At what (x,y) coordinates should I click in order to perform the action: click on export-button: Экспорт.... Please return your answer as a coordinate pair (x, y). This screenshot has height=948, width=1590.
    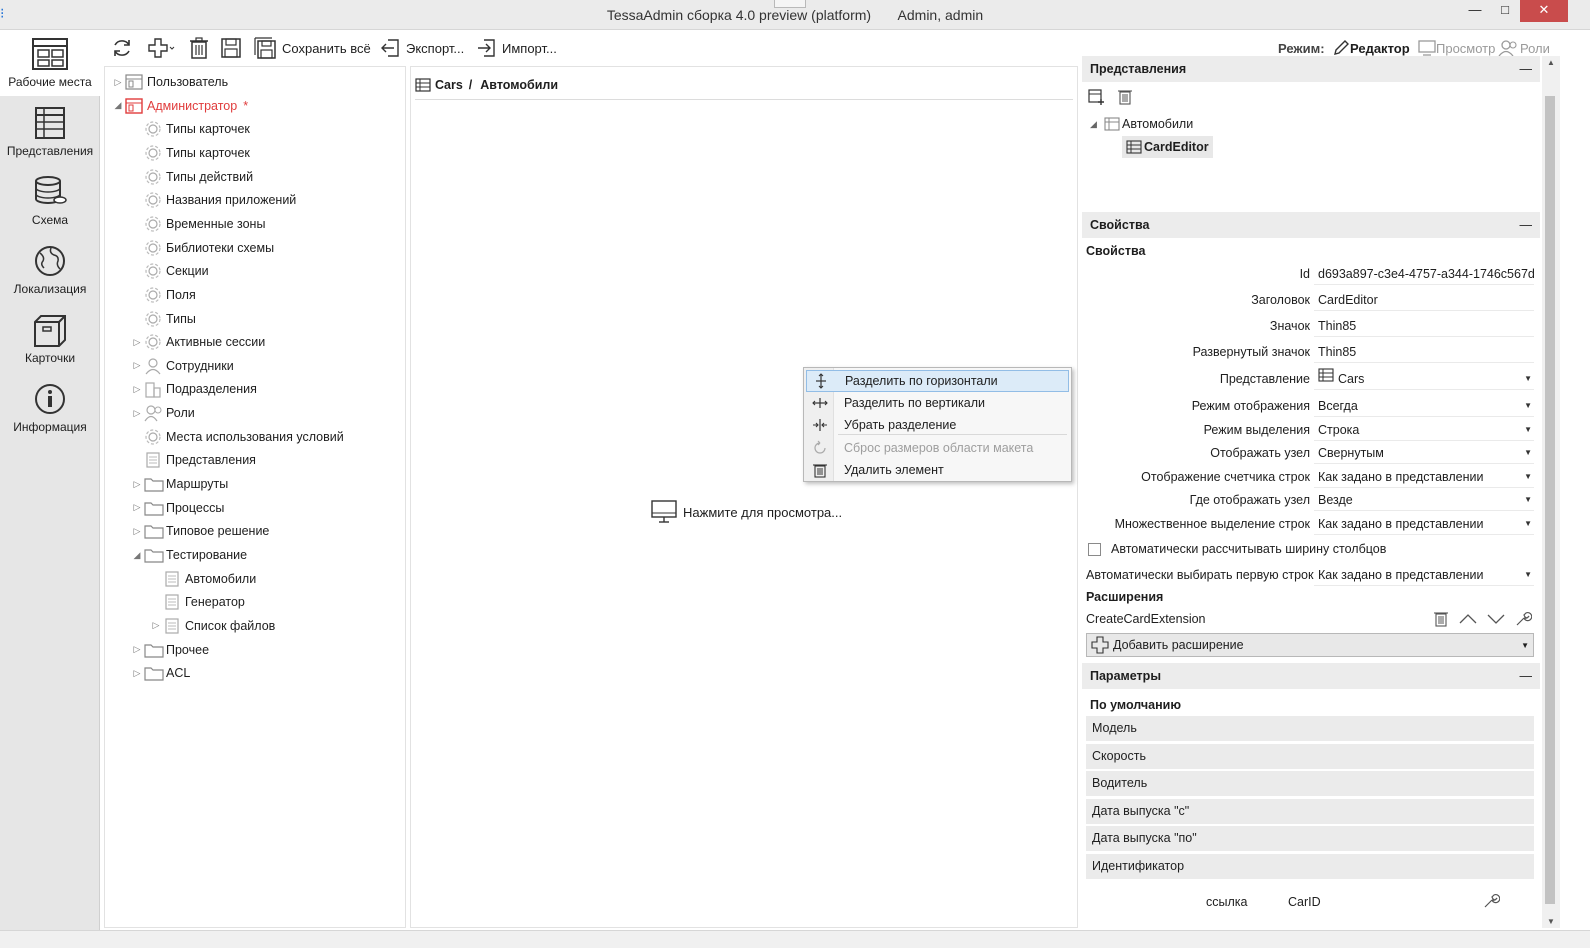
    Looking at the image, I should click on (422, 48).